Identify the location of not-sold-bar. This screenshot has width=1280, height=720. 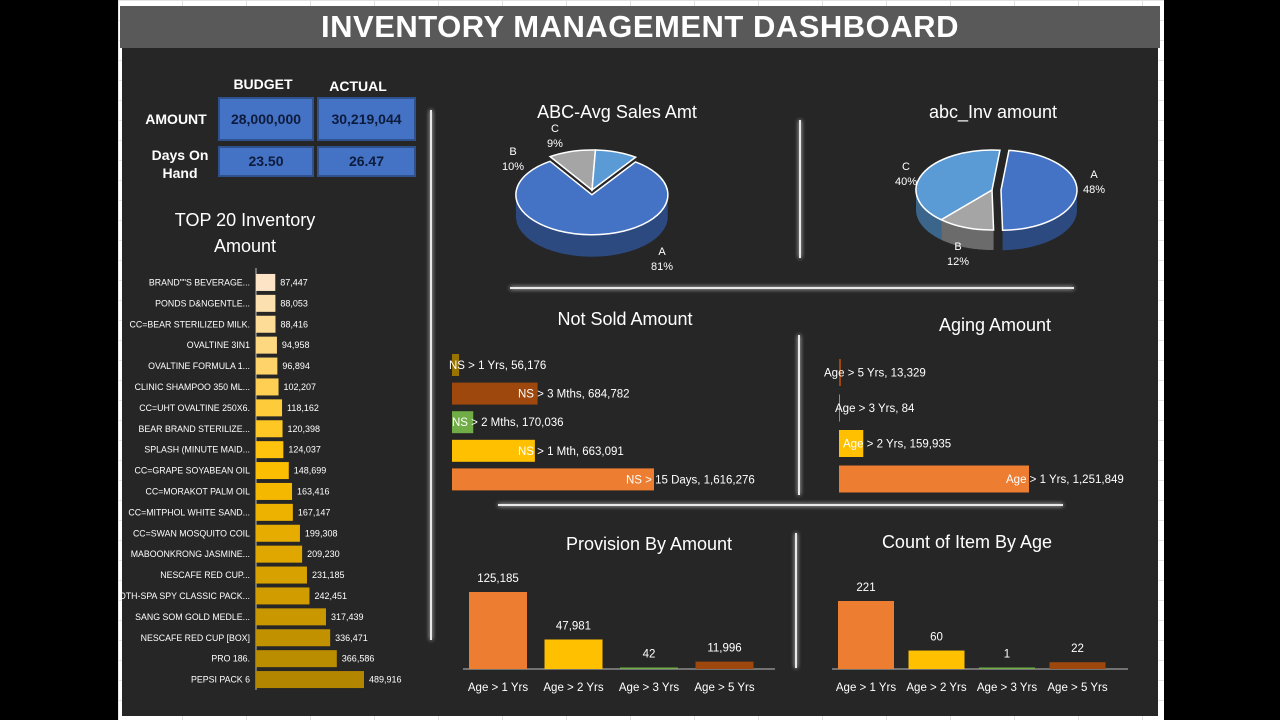
(553, 479).